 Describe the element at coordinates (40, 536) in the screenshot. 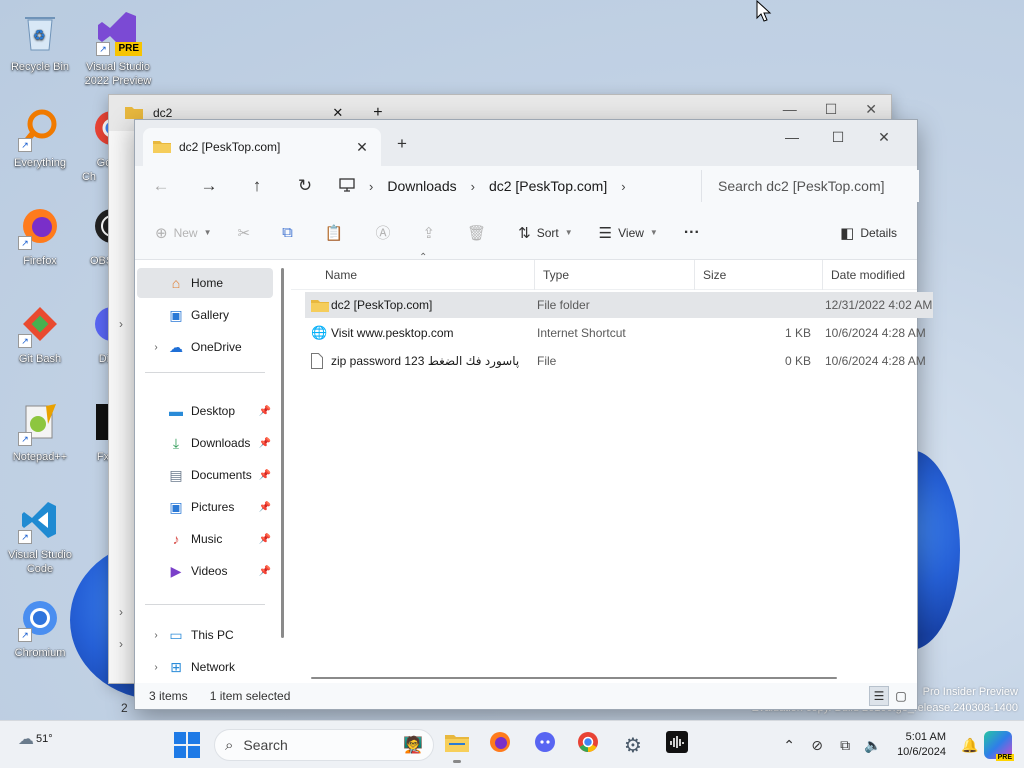

I see `desktop-icon-vscode: ↗ Visual Studio Code` at that location.